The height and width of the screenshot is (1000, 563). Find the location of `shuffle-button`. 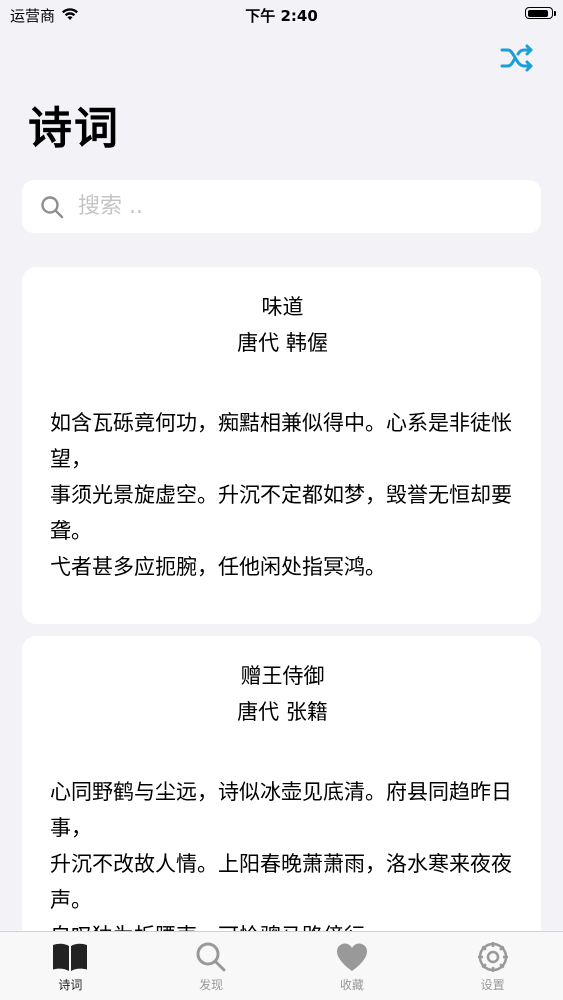

shuffle-button is located at coordinates (517, 58).